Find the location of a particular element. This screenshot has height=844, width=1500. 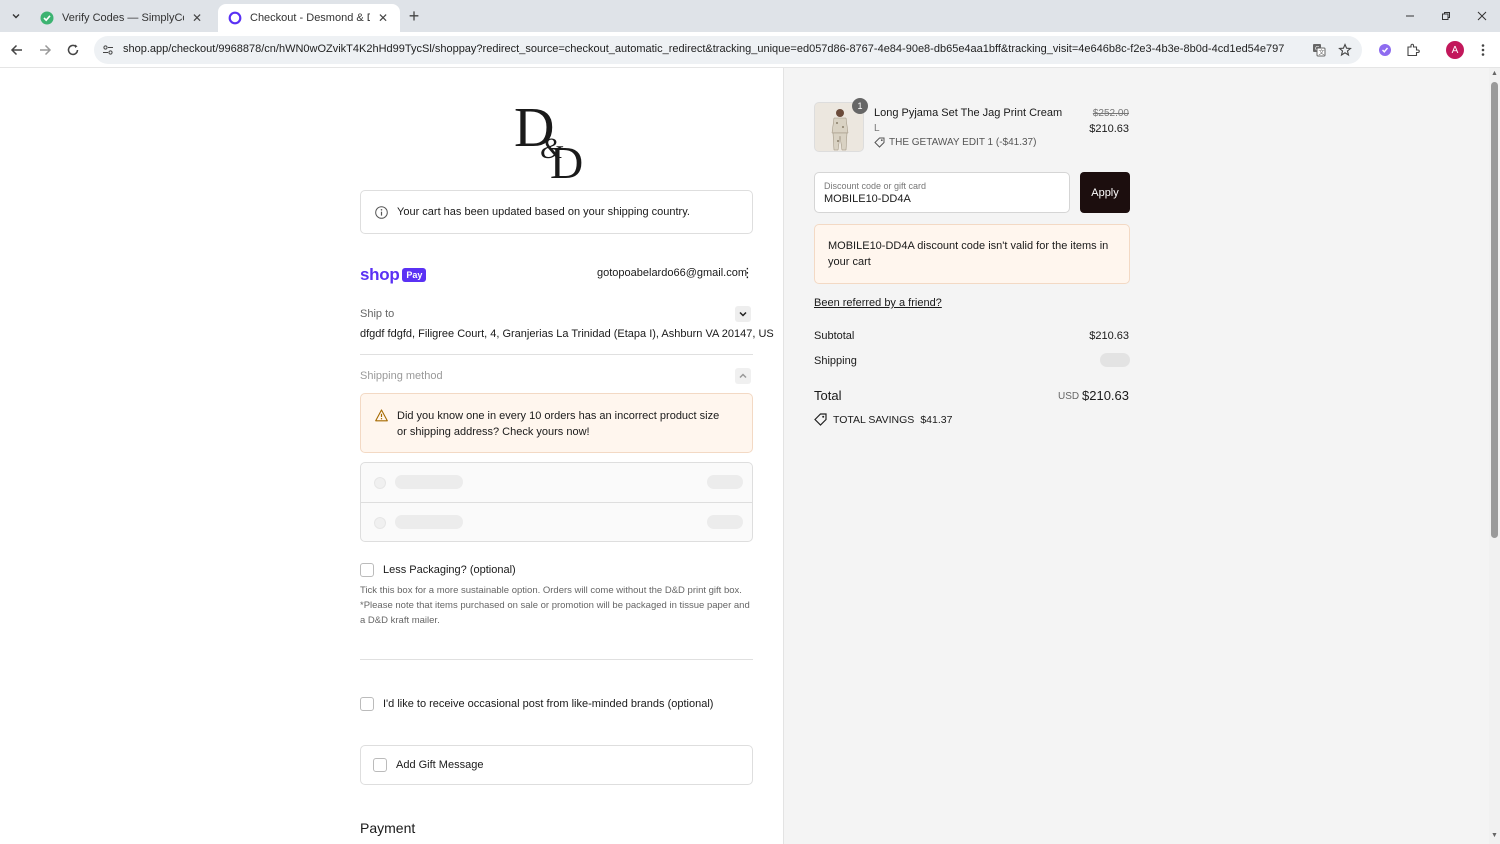

close-window-icon is located at coordinates (1482, 16).